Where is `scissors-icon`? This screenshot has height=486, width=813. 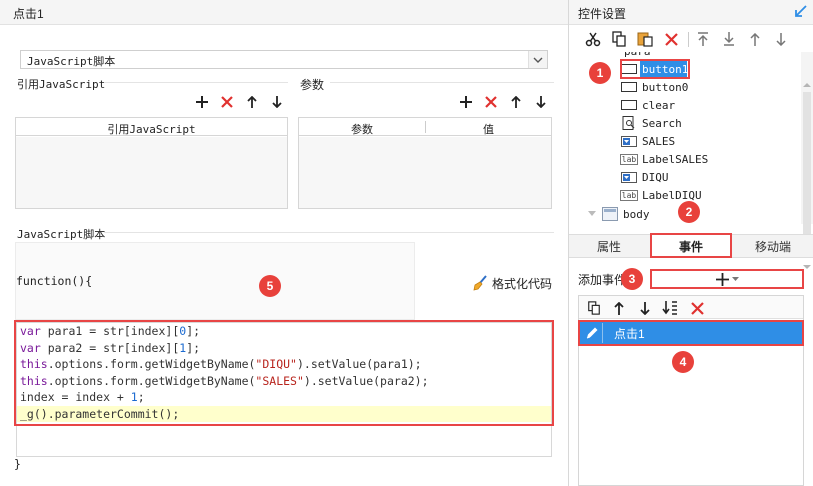
scissors-icon is located at coordinates (593, 39).